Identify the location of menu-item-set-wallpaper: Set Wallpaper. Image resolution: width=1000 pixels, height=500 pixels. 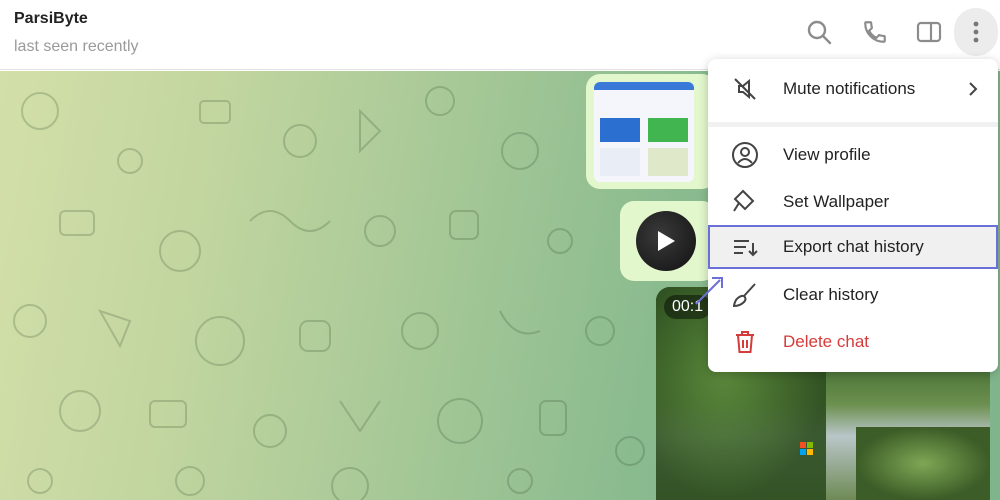
(853, 202).